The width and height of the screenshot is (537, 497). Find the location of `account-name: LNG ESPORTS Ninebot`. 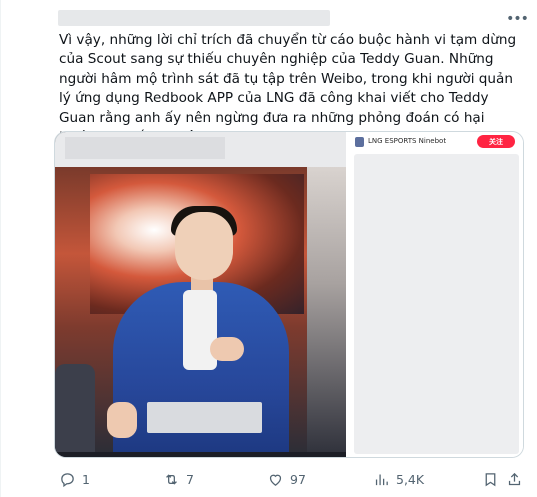

account-name: LNG ESPORTS Ninebot is located at coordinates (407, 141).